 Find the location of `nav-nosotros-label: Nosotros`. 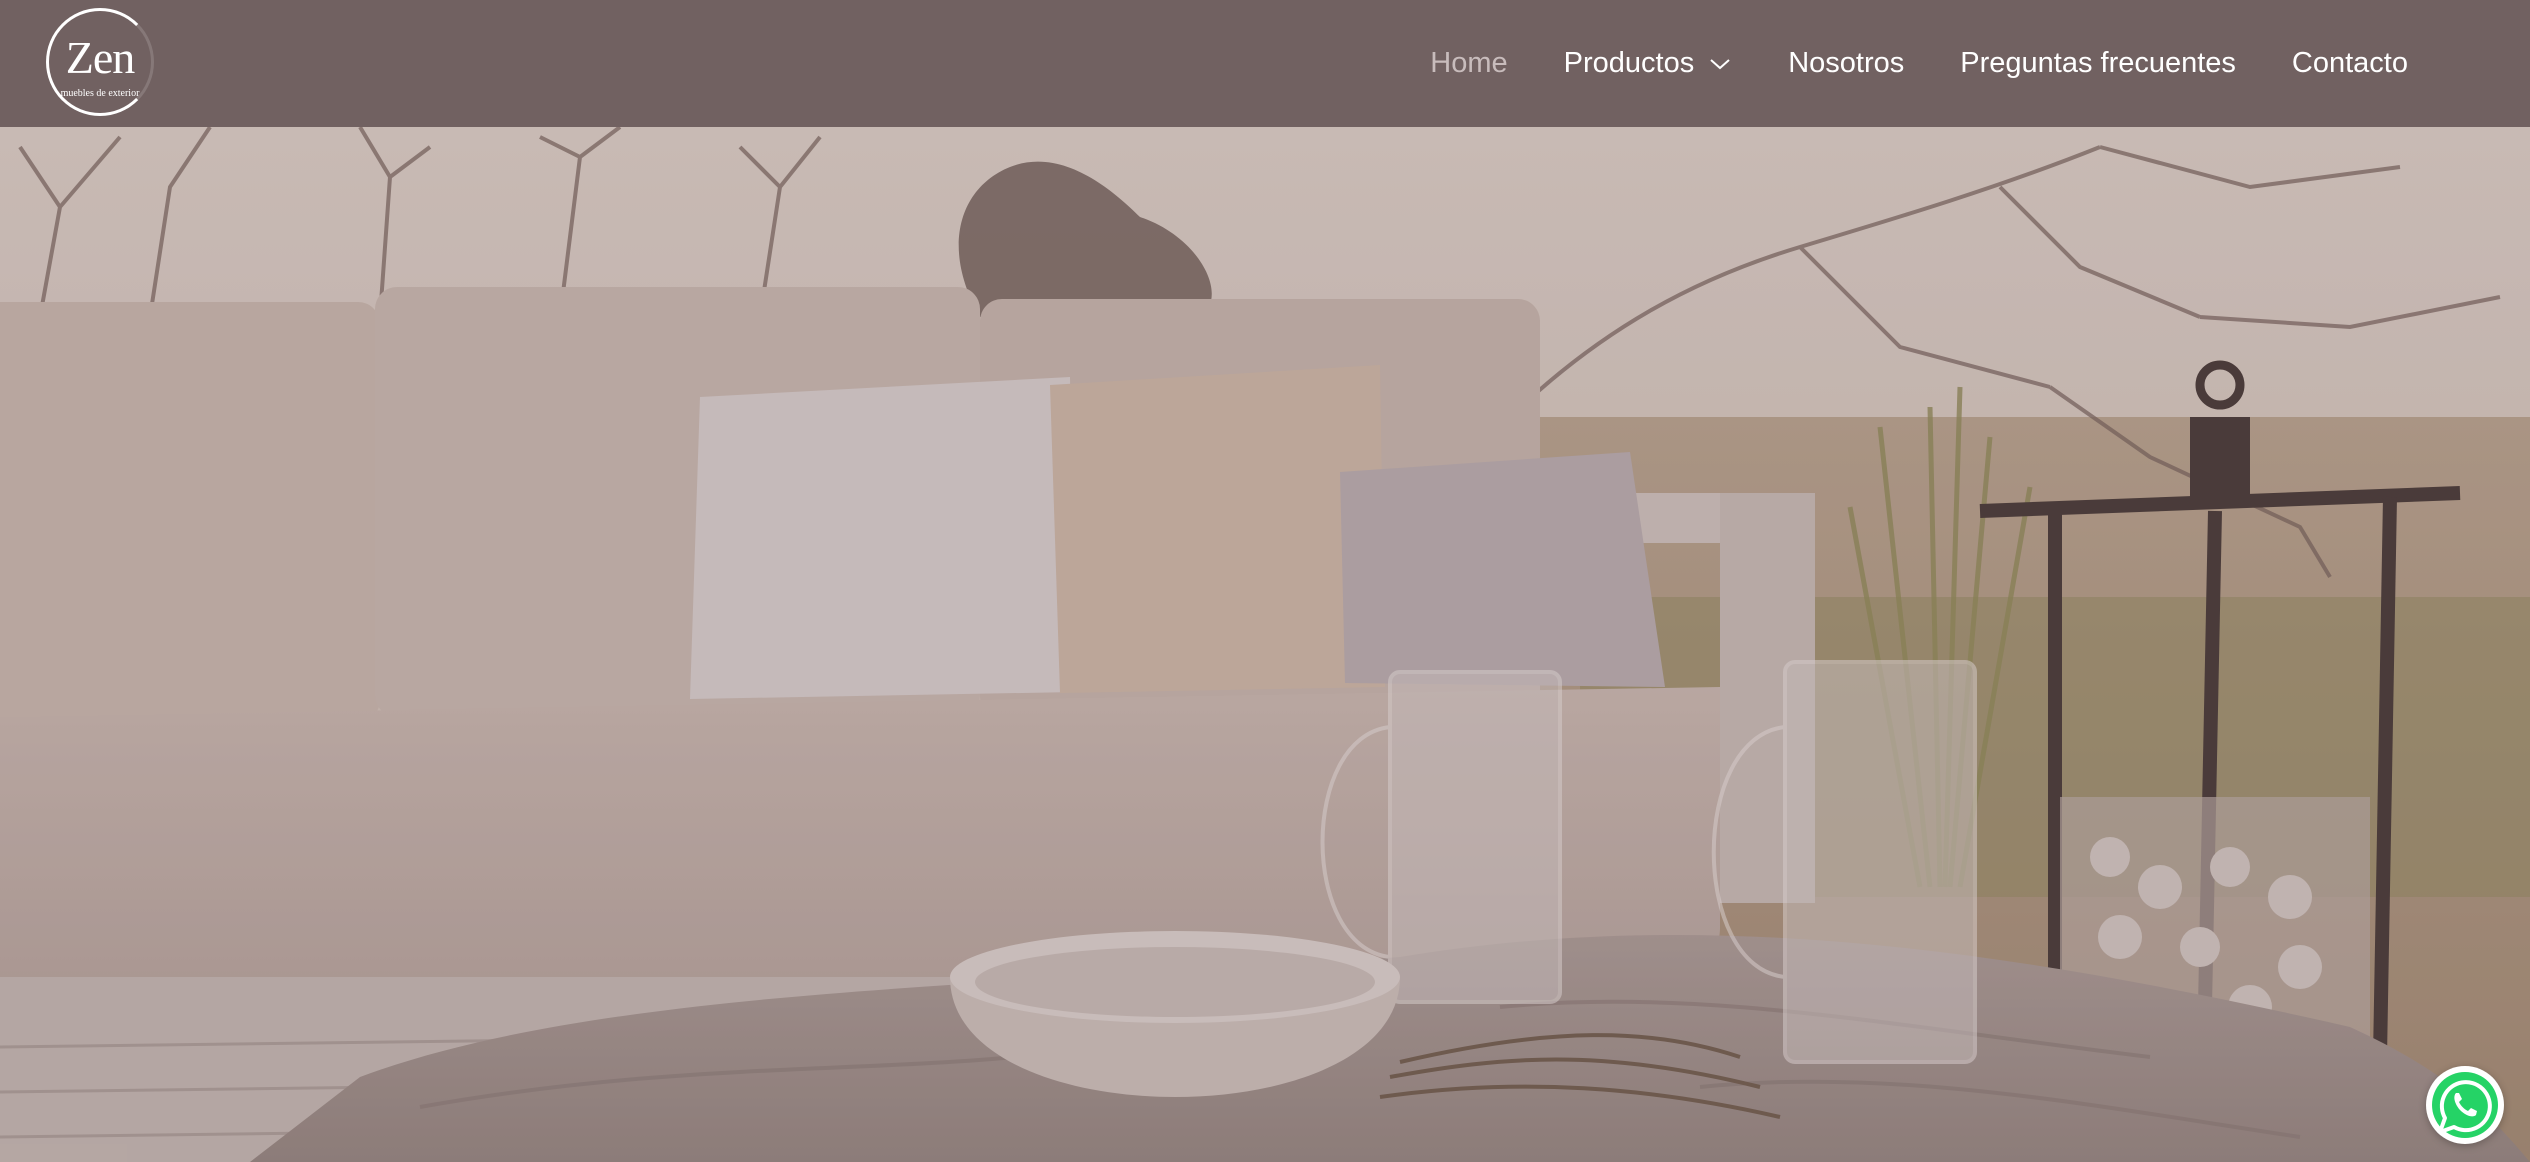

nav-nosotros-label: Nosotros is located at coordinates (1846, 63).